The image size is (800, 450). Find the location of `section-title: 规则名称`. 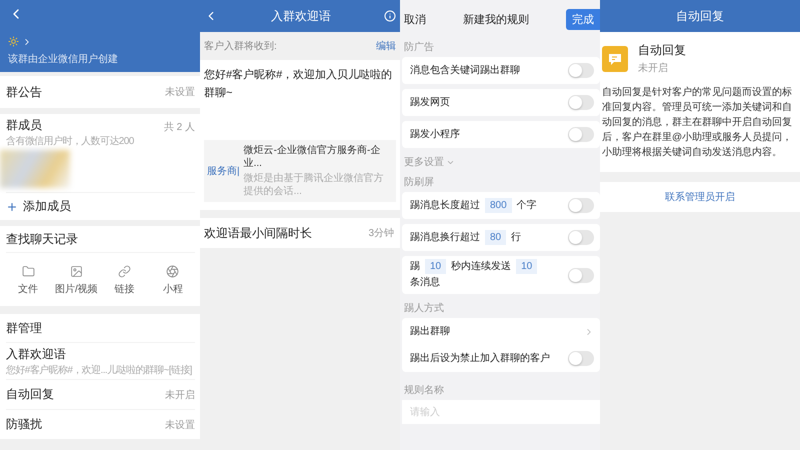

section-title: 规则名称 is located at coordinates (424, 391).